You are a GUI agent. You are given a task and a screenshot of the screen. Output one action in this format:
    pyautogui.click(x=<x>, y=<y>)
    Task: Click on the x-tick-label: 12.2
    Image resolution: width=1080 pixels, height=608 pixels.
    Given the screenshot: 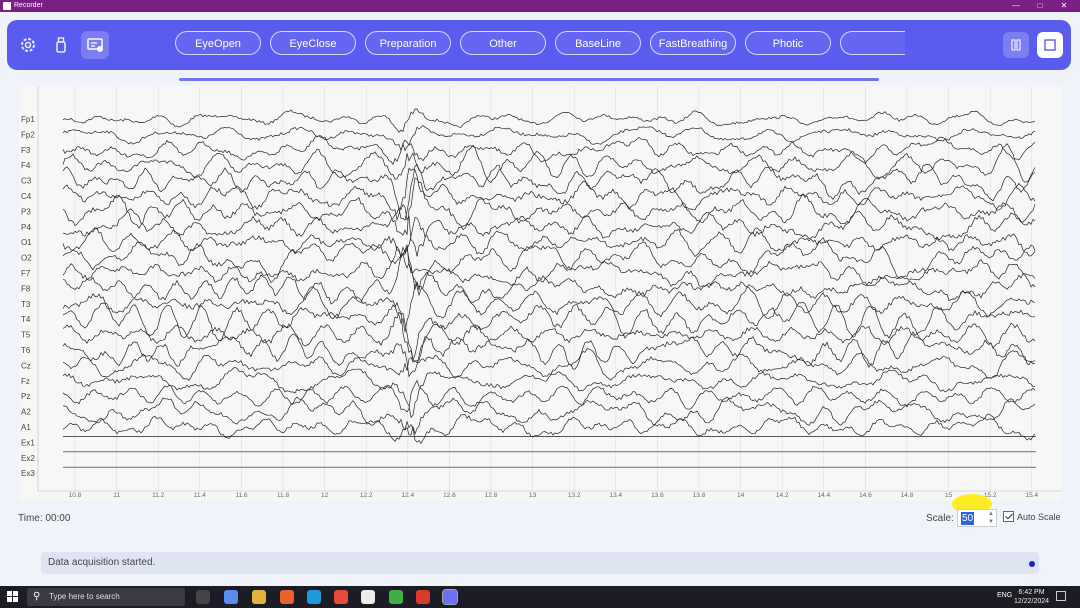 What is the action you would take?
    pyautogui.click(x=366, y=495)
    